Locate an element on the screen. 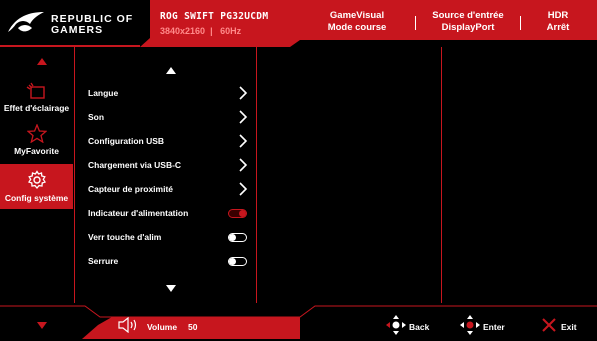 The height and width of the screenshot is (341, 597). footer: Volume 50 Back Enter Exit is located at coordinates (298, 322).